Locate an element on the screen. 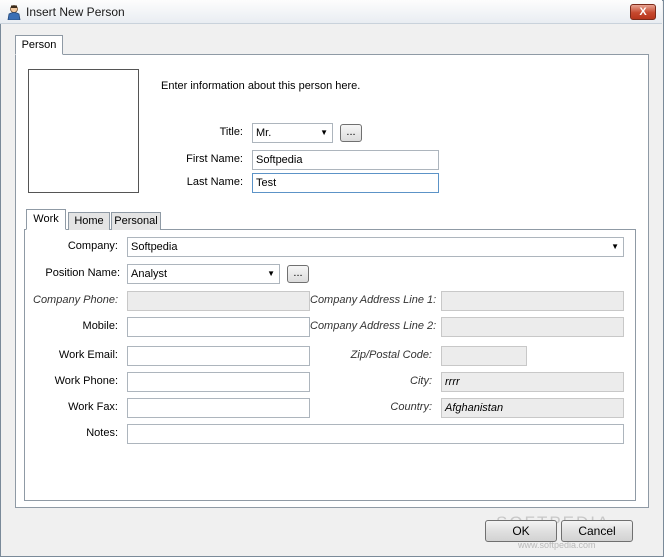 The height and width of the screenshot is (557, 664). work-phone-input is located at coordinates (218, 382).